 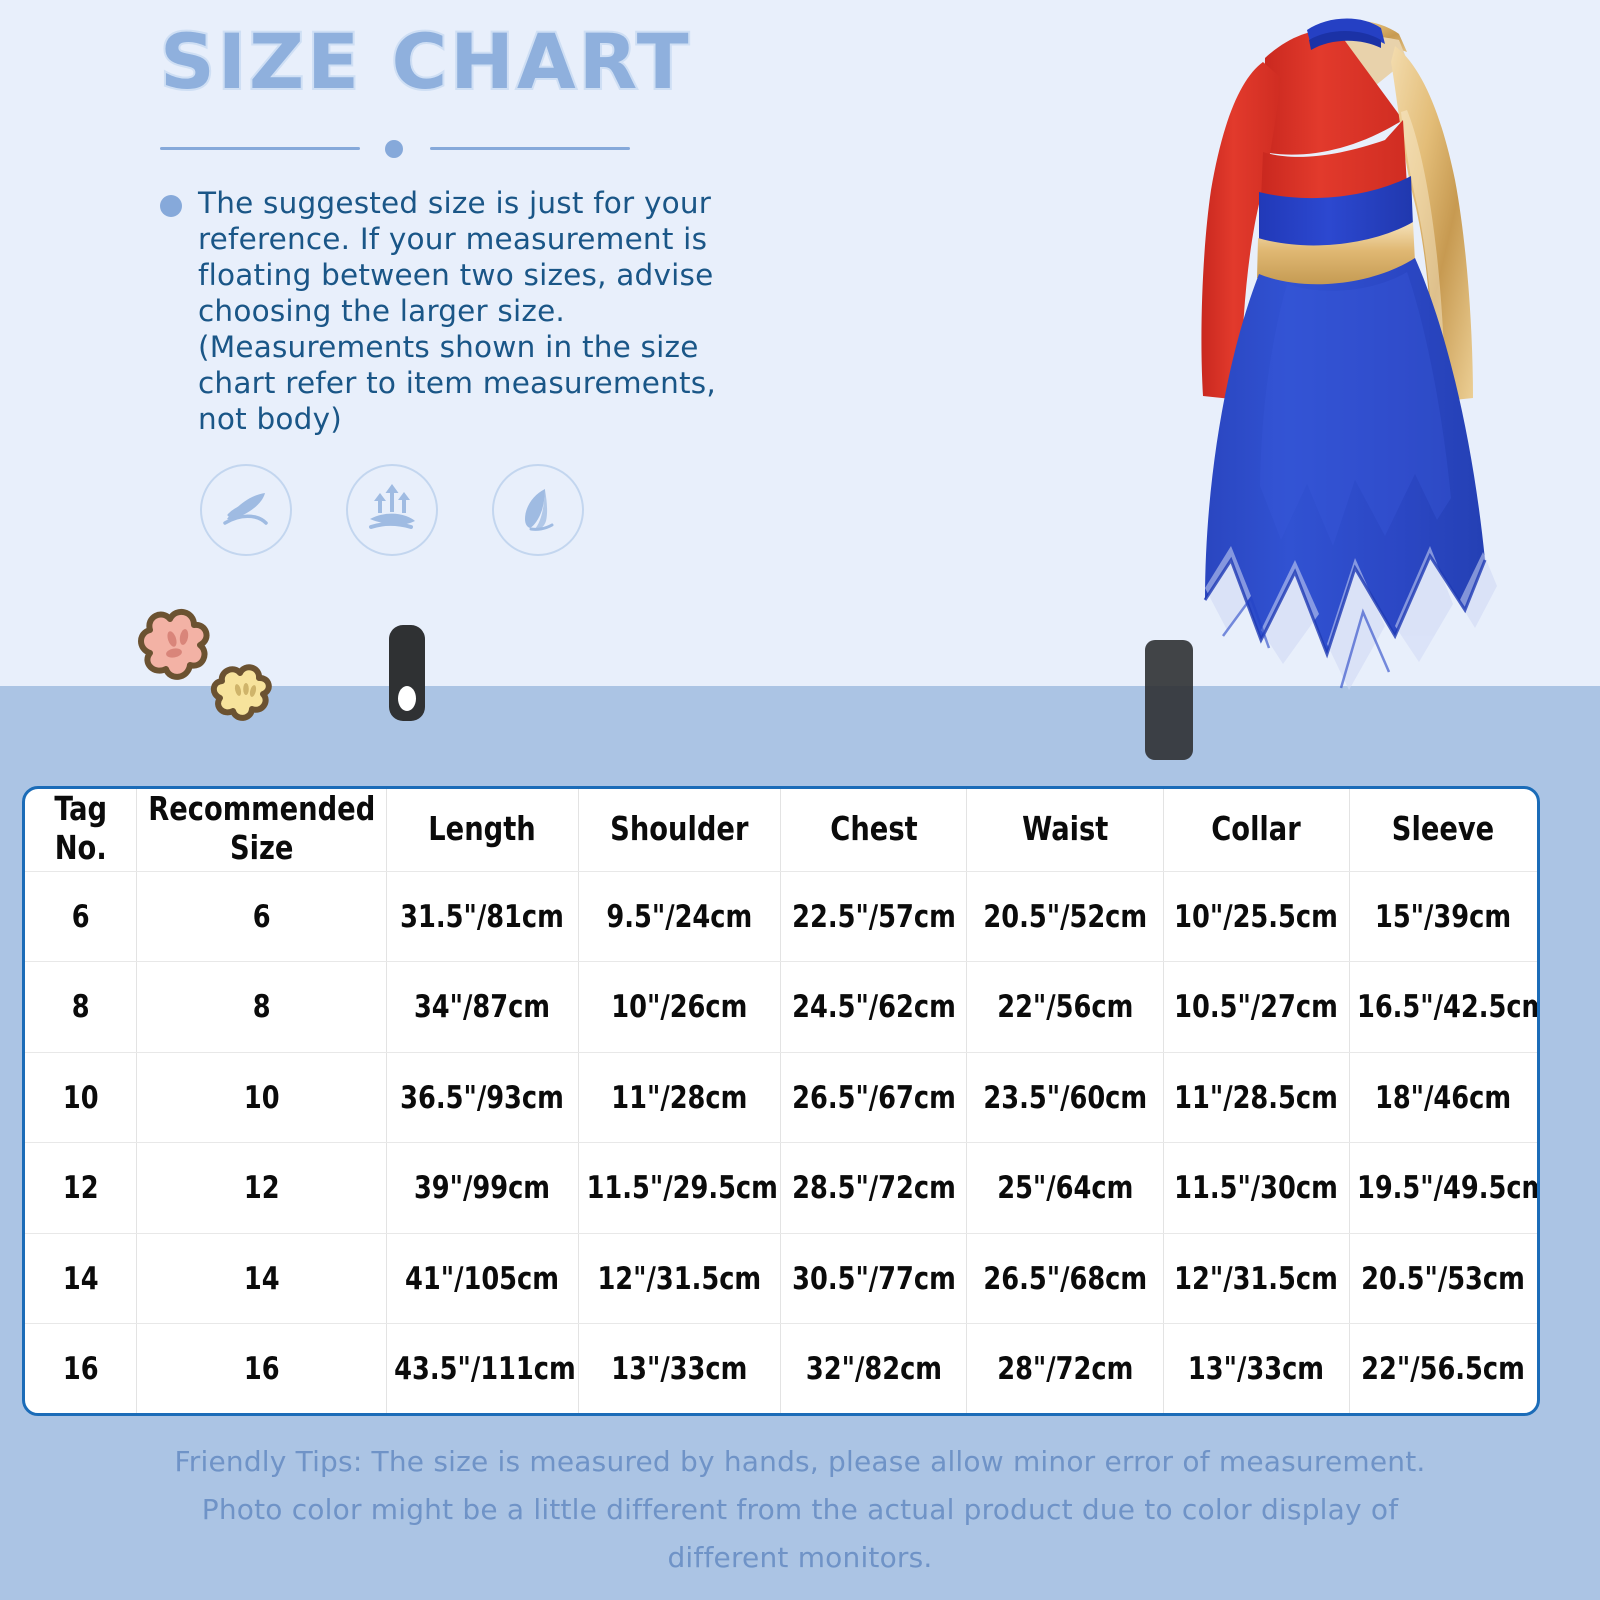 I want to click on cell-collar: 12"/31.5cm, so click(x=1256, y=1279).